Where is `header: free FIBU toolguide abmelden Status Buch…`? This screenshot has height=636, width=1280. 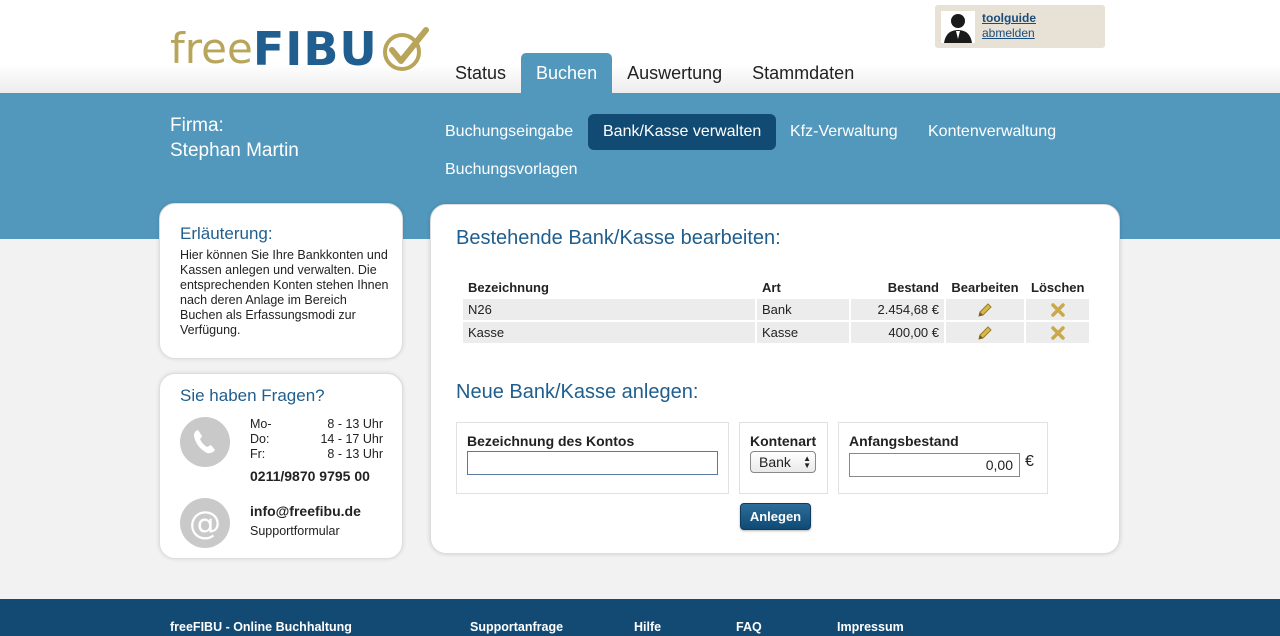
header: free FIBU toolguide abmelden Status Buch… is located at coordinates (640, 46).